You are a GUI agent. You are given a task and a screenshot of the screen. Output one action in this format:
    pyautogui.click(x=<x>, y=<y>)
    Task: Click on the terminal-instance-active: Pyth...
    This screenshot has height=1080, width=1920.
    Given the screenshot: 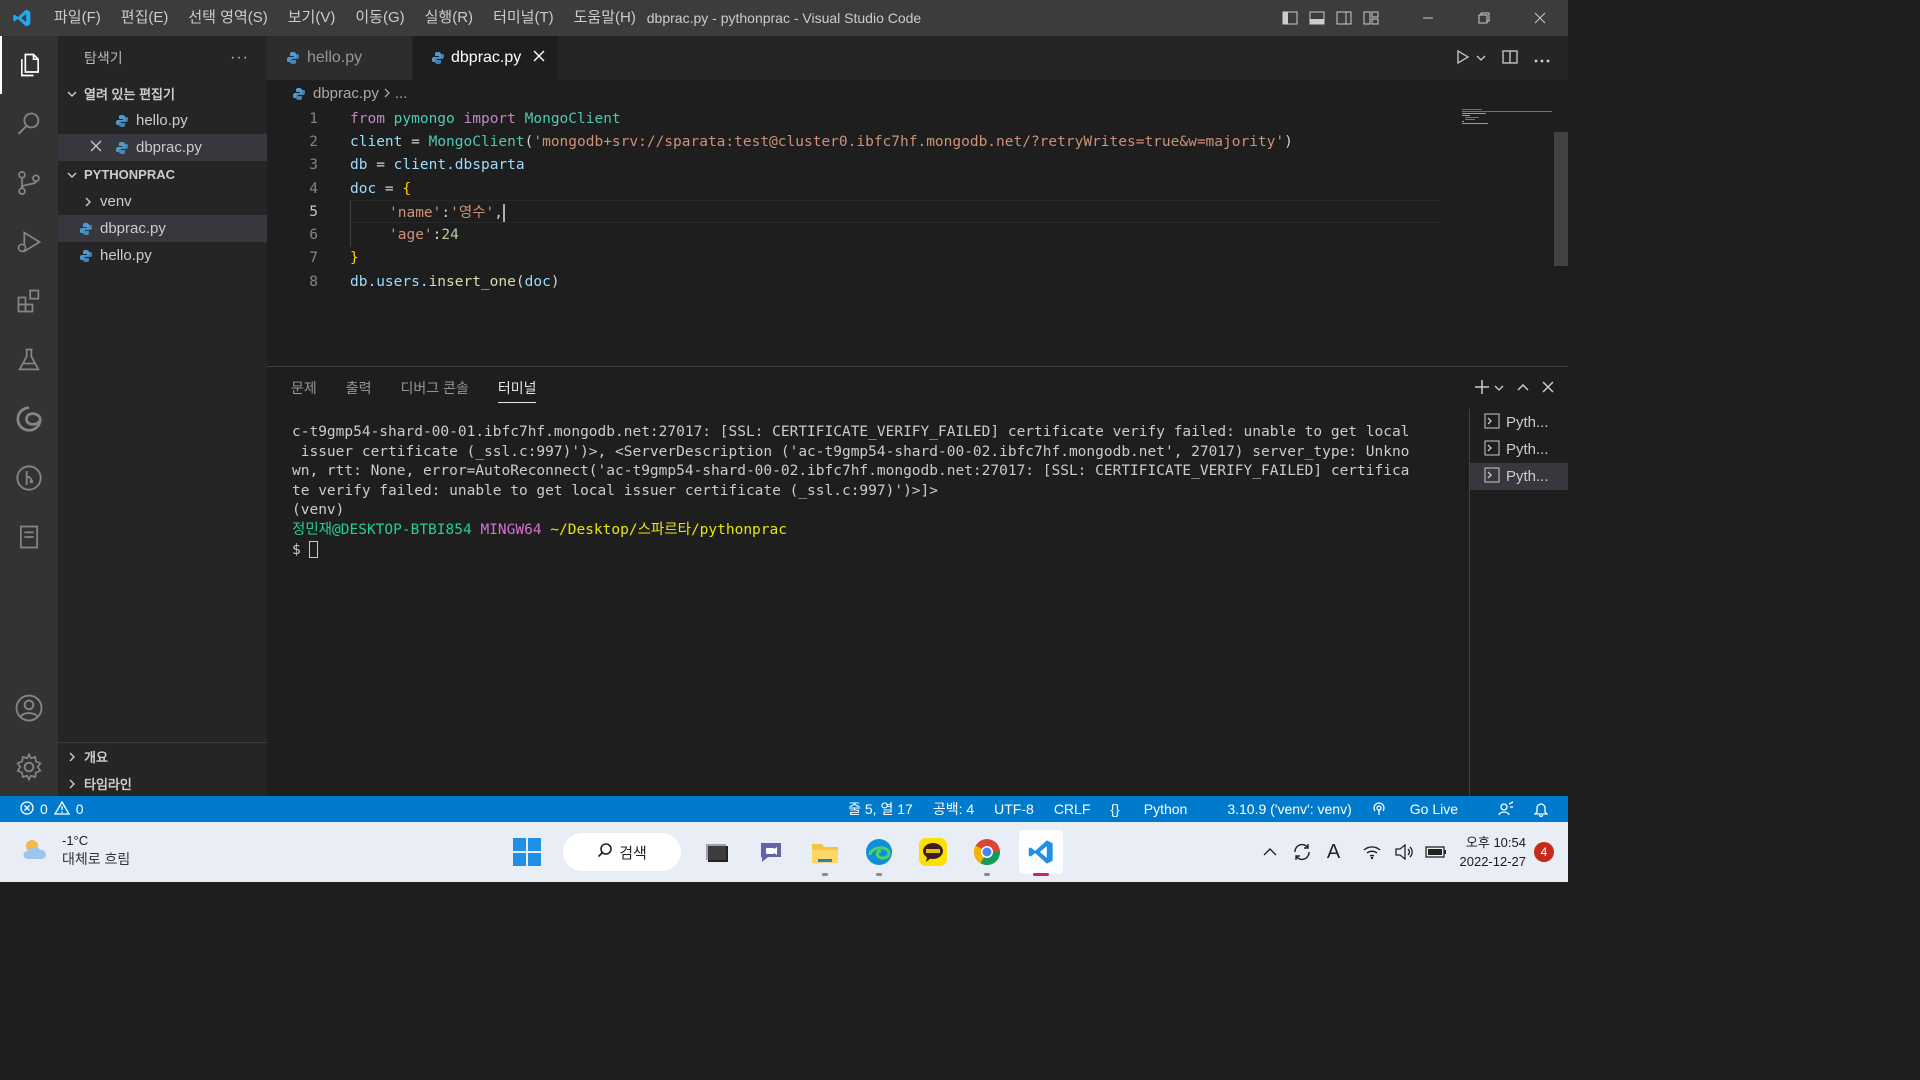 What is the action you would take?
    pyautogui.click(x=1519, y=476)
    